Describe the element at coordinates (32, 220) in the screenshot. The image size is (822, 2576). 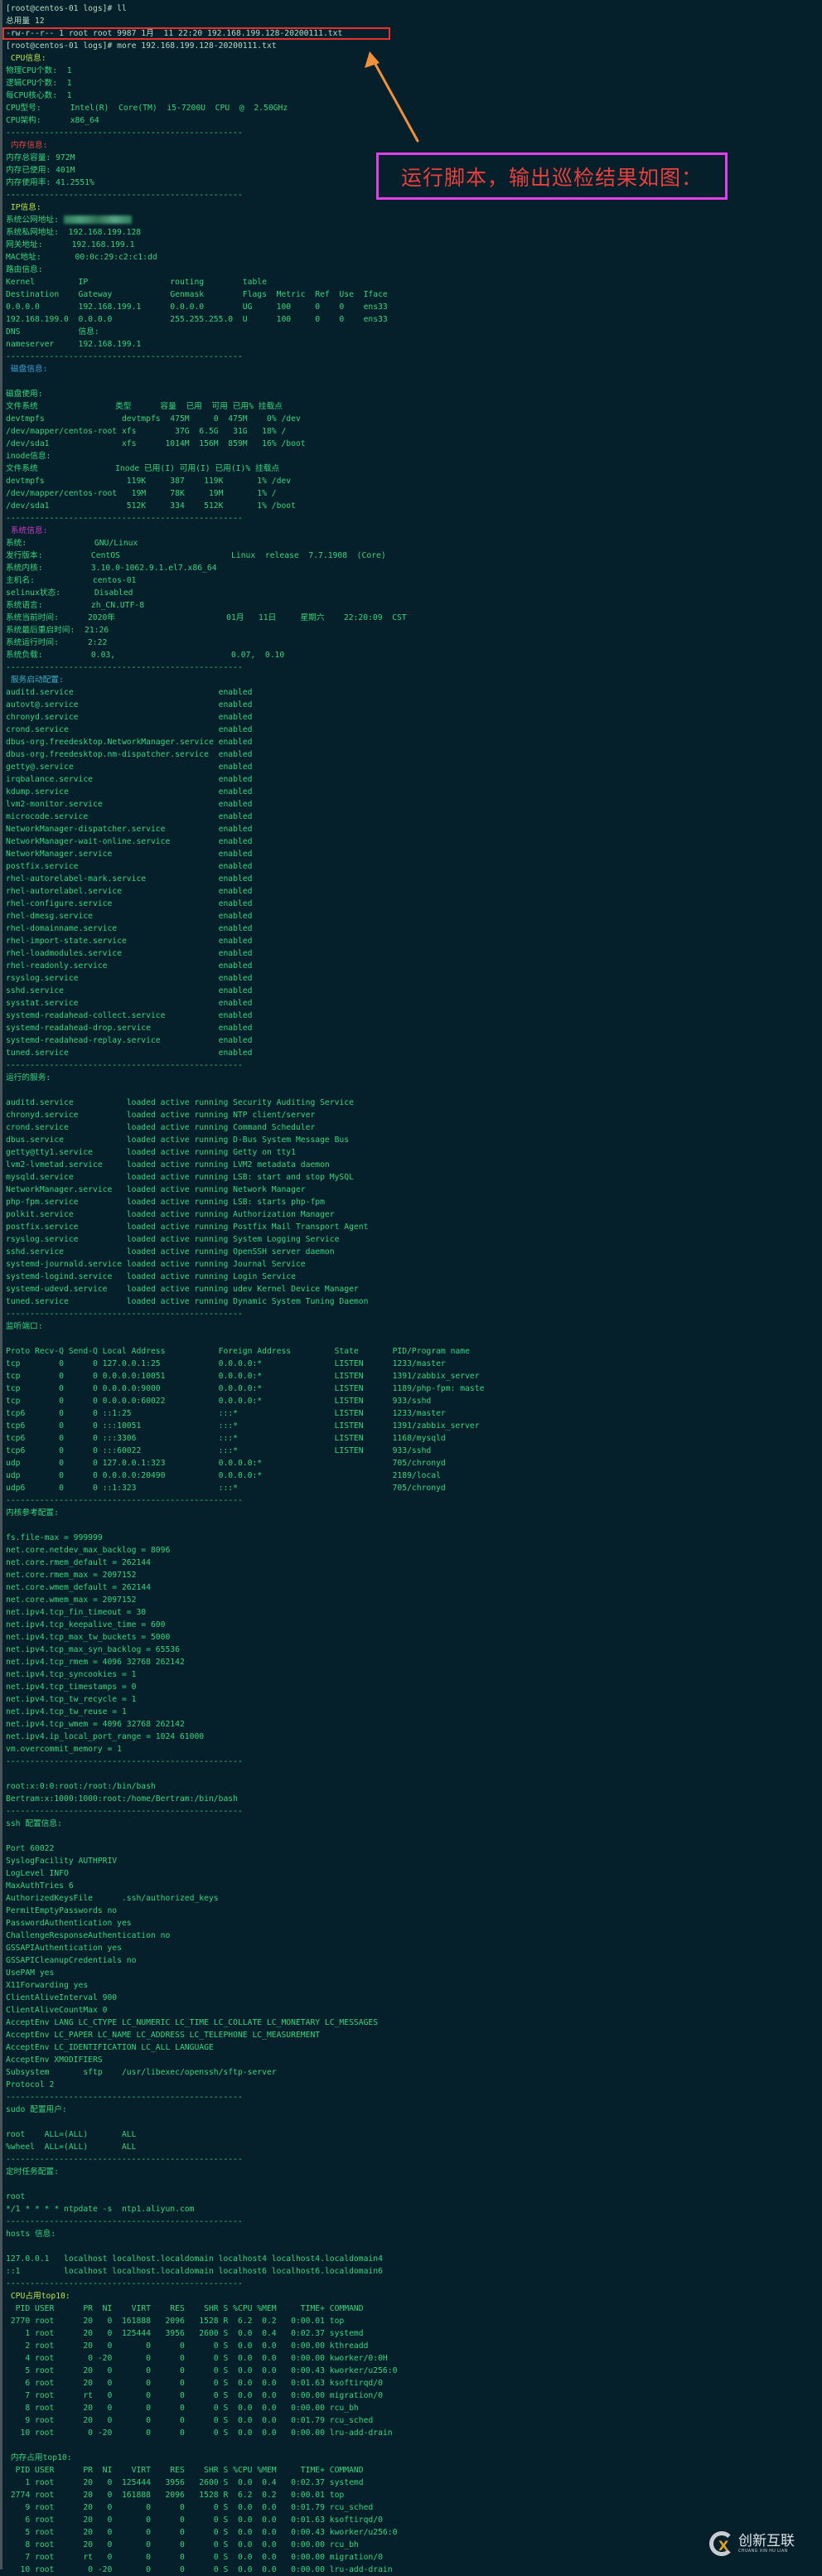
I see `terminal-line-text: 系统公网地址:` at that location.